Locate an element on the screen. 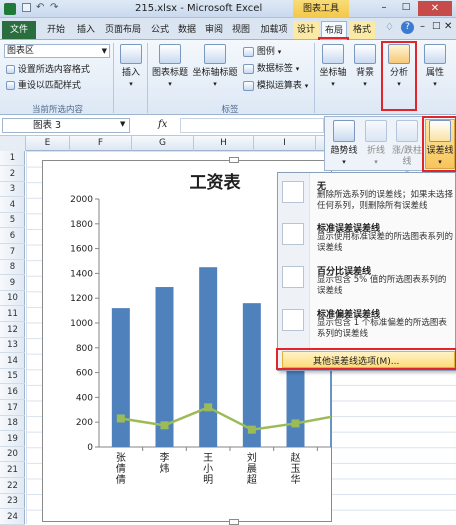 The height and width of the screenshot is (525, 456). column-header: E is located at coordinates (48, 143).